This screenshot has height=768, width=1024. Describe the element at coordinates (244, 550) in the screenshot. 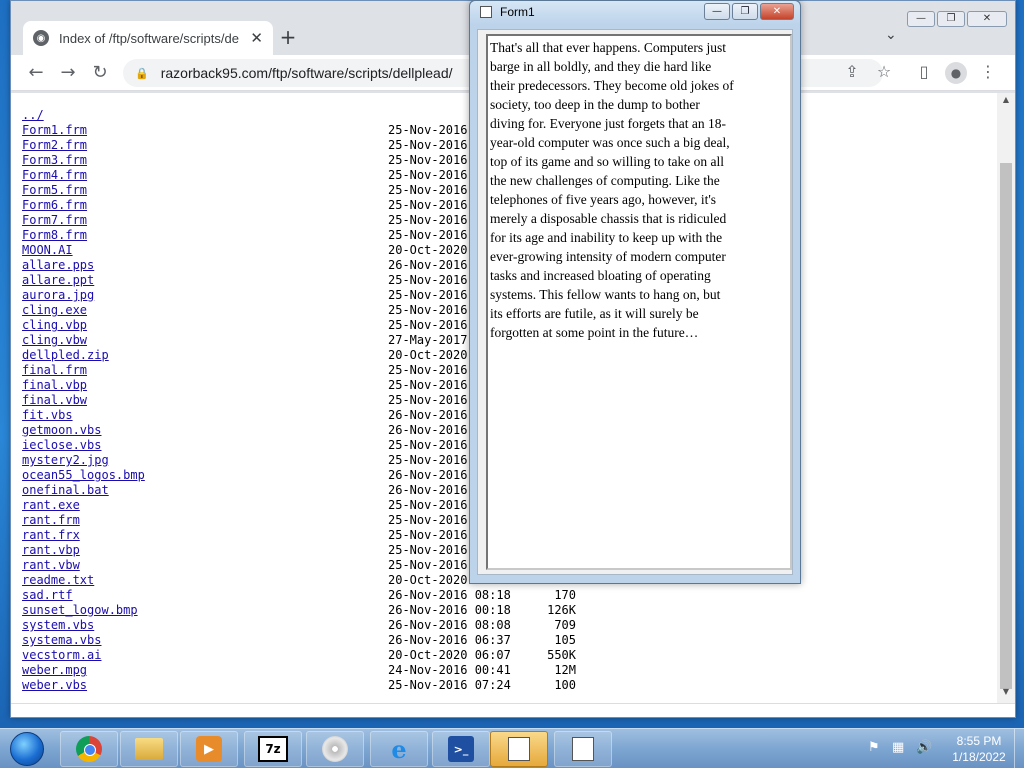

I see `file-row: rant.vbp 25-Nov-2016` at that location.